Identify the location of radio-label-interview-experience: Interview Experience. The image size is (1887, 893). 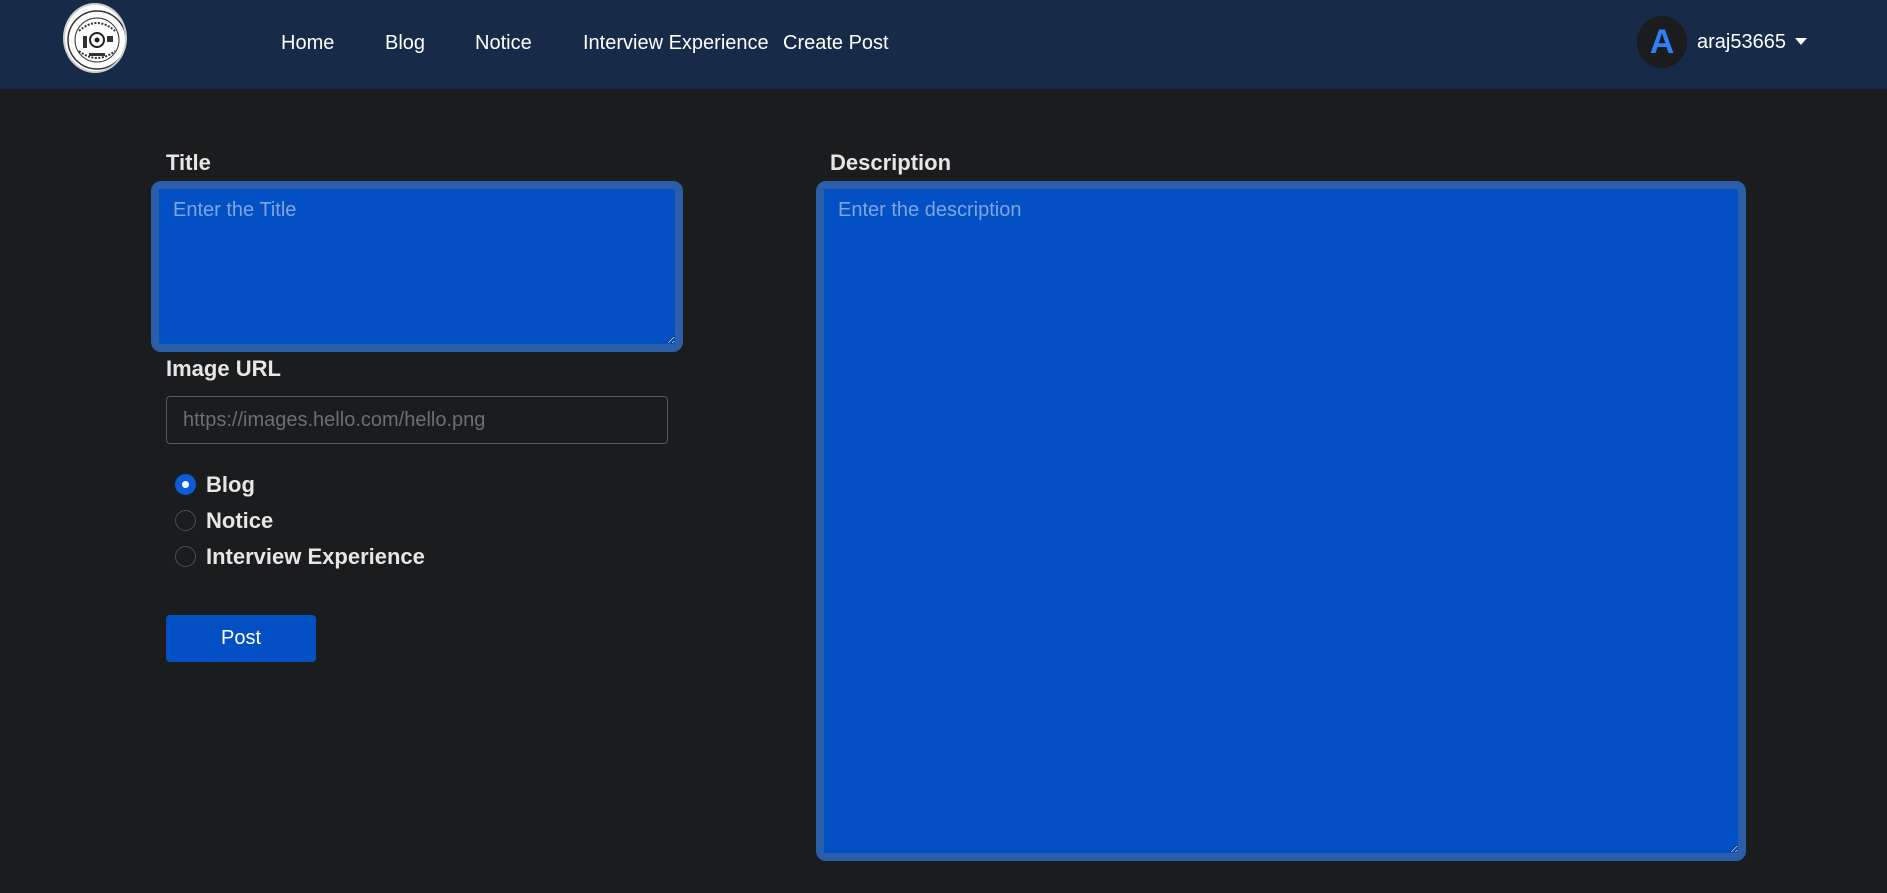
(315, 557).